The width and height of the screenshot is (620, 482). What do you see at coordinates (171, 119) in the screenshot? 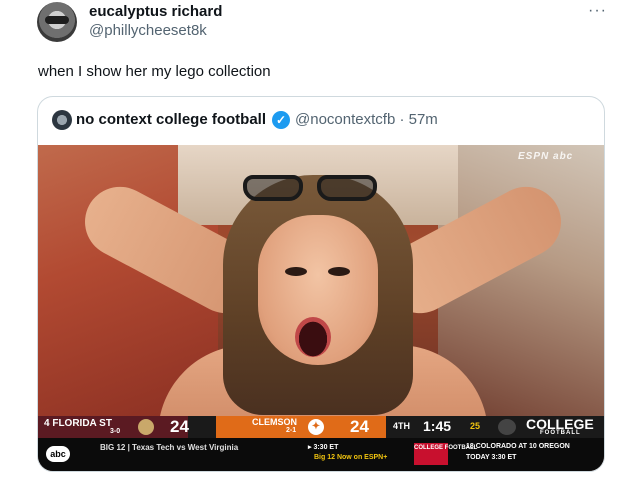
I see `quoted-display-name: no context college football` at bounding box center [171, 119].